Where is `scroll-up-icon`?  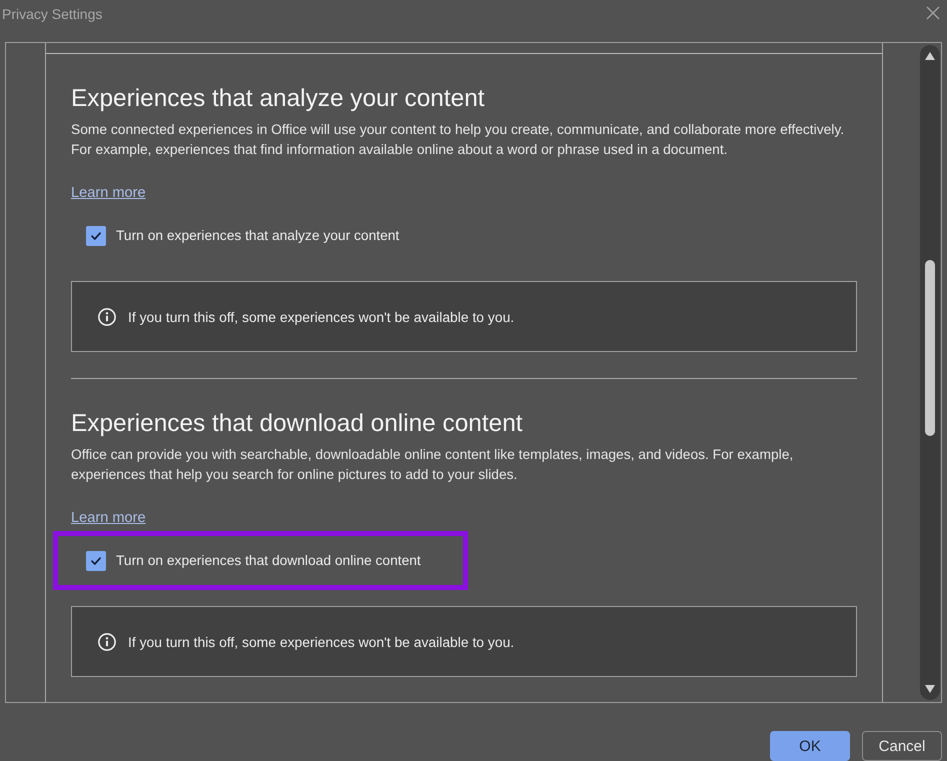
scroll-up-icon is located at coordinates (930, 56).